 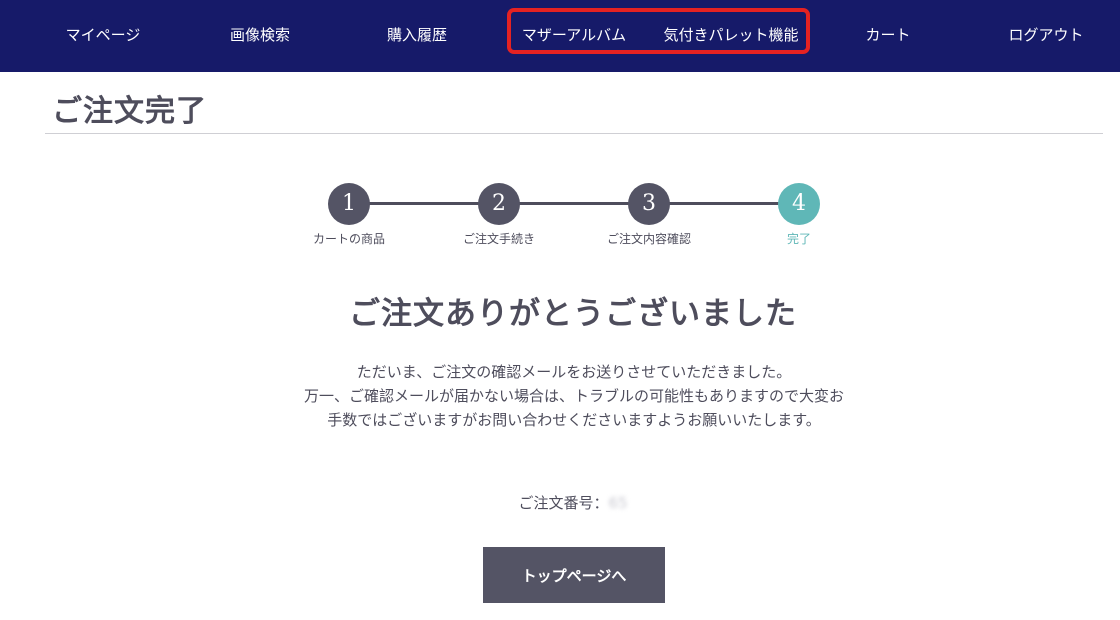 What do you see at coordinates (129, 111) in the screenshot?
I see `page-title: ご注文完了` at bounding box center [129, 111].